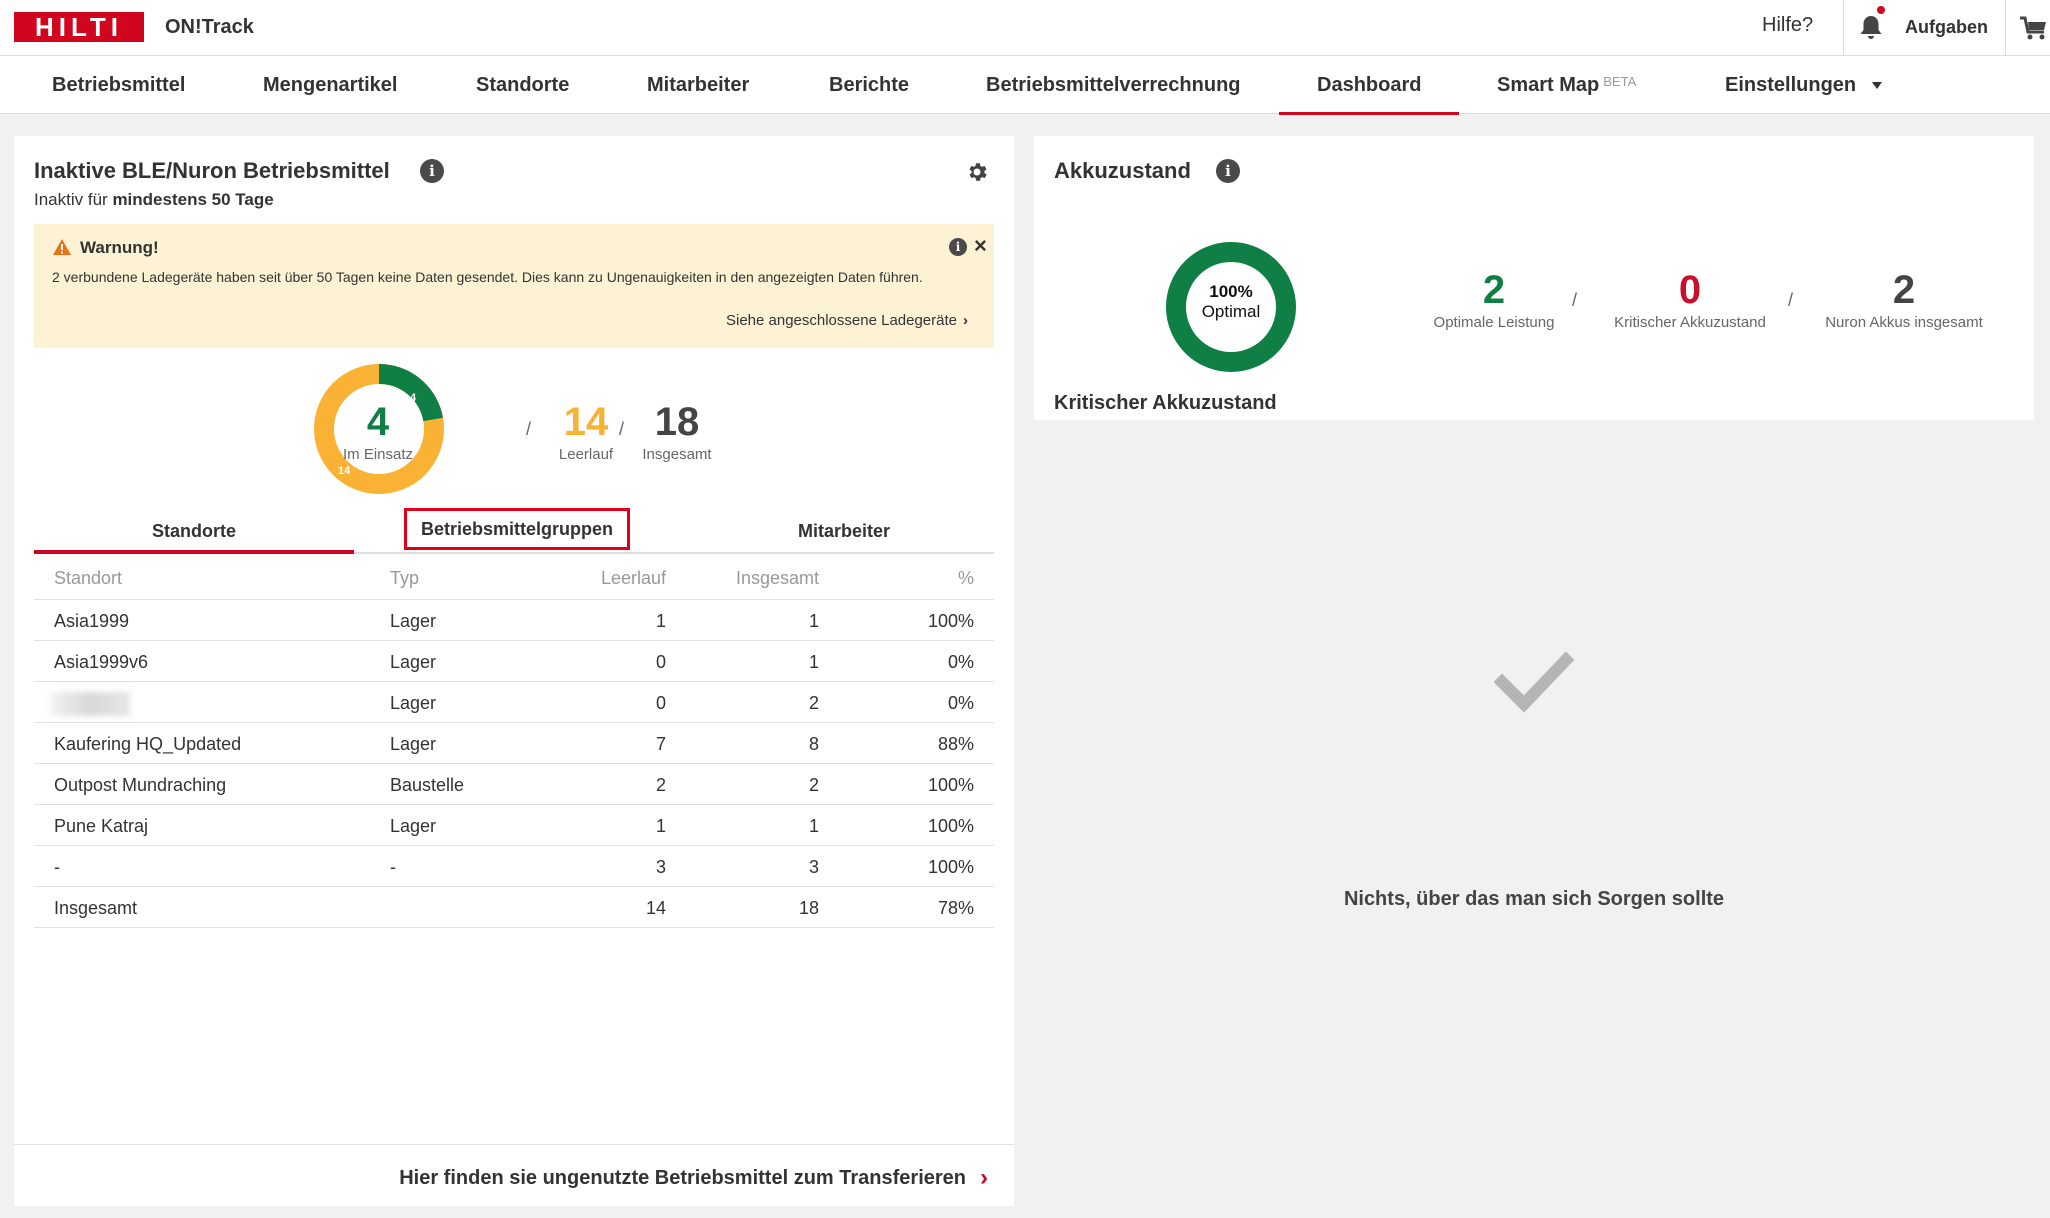 The image size is (2050, 1218). I want to click on stat-critical: 0 Kritischer Akkuzustand, so click(1690, 299).